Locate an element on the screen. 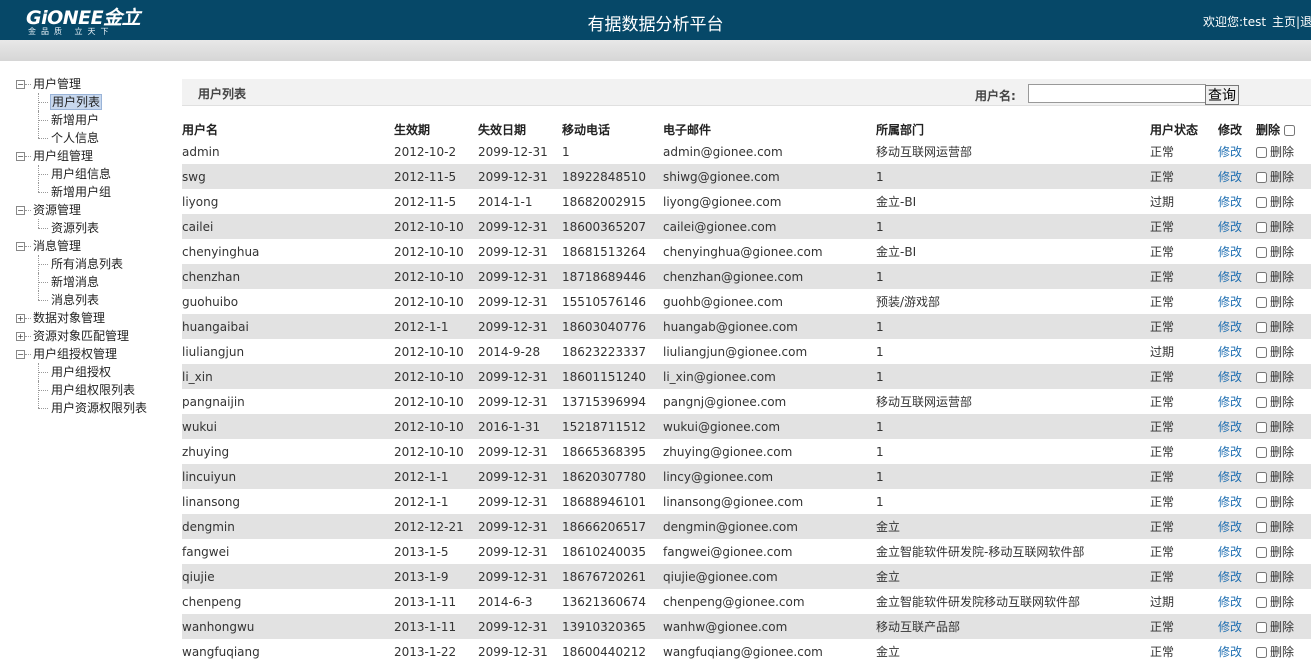  sidebar-group: − 用户组管理 is located at coordinates (94, 156).